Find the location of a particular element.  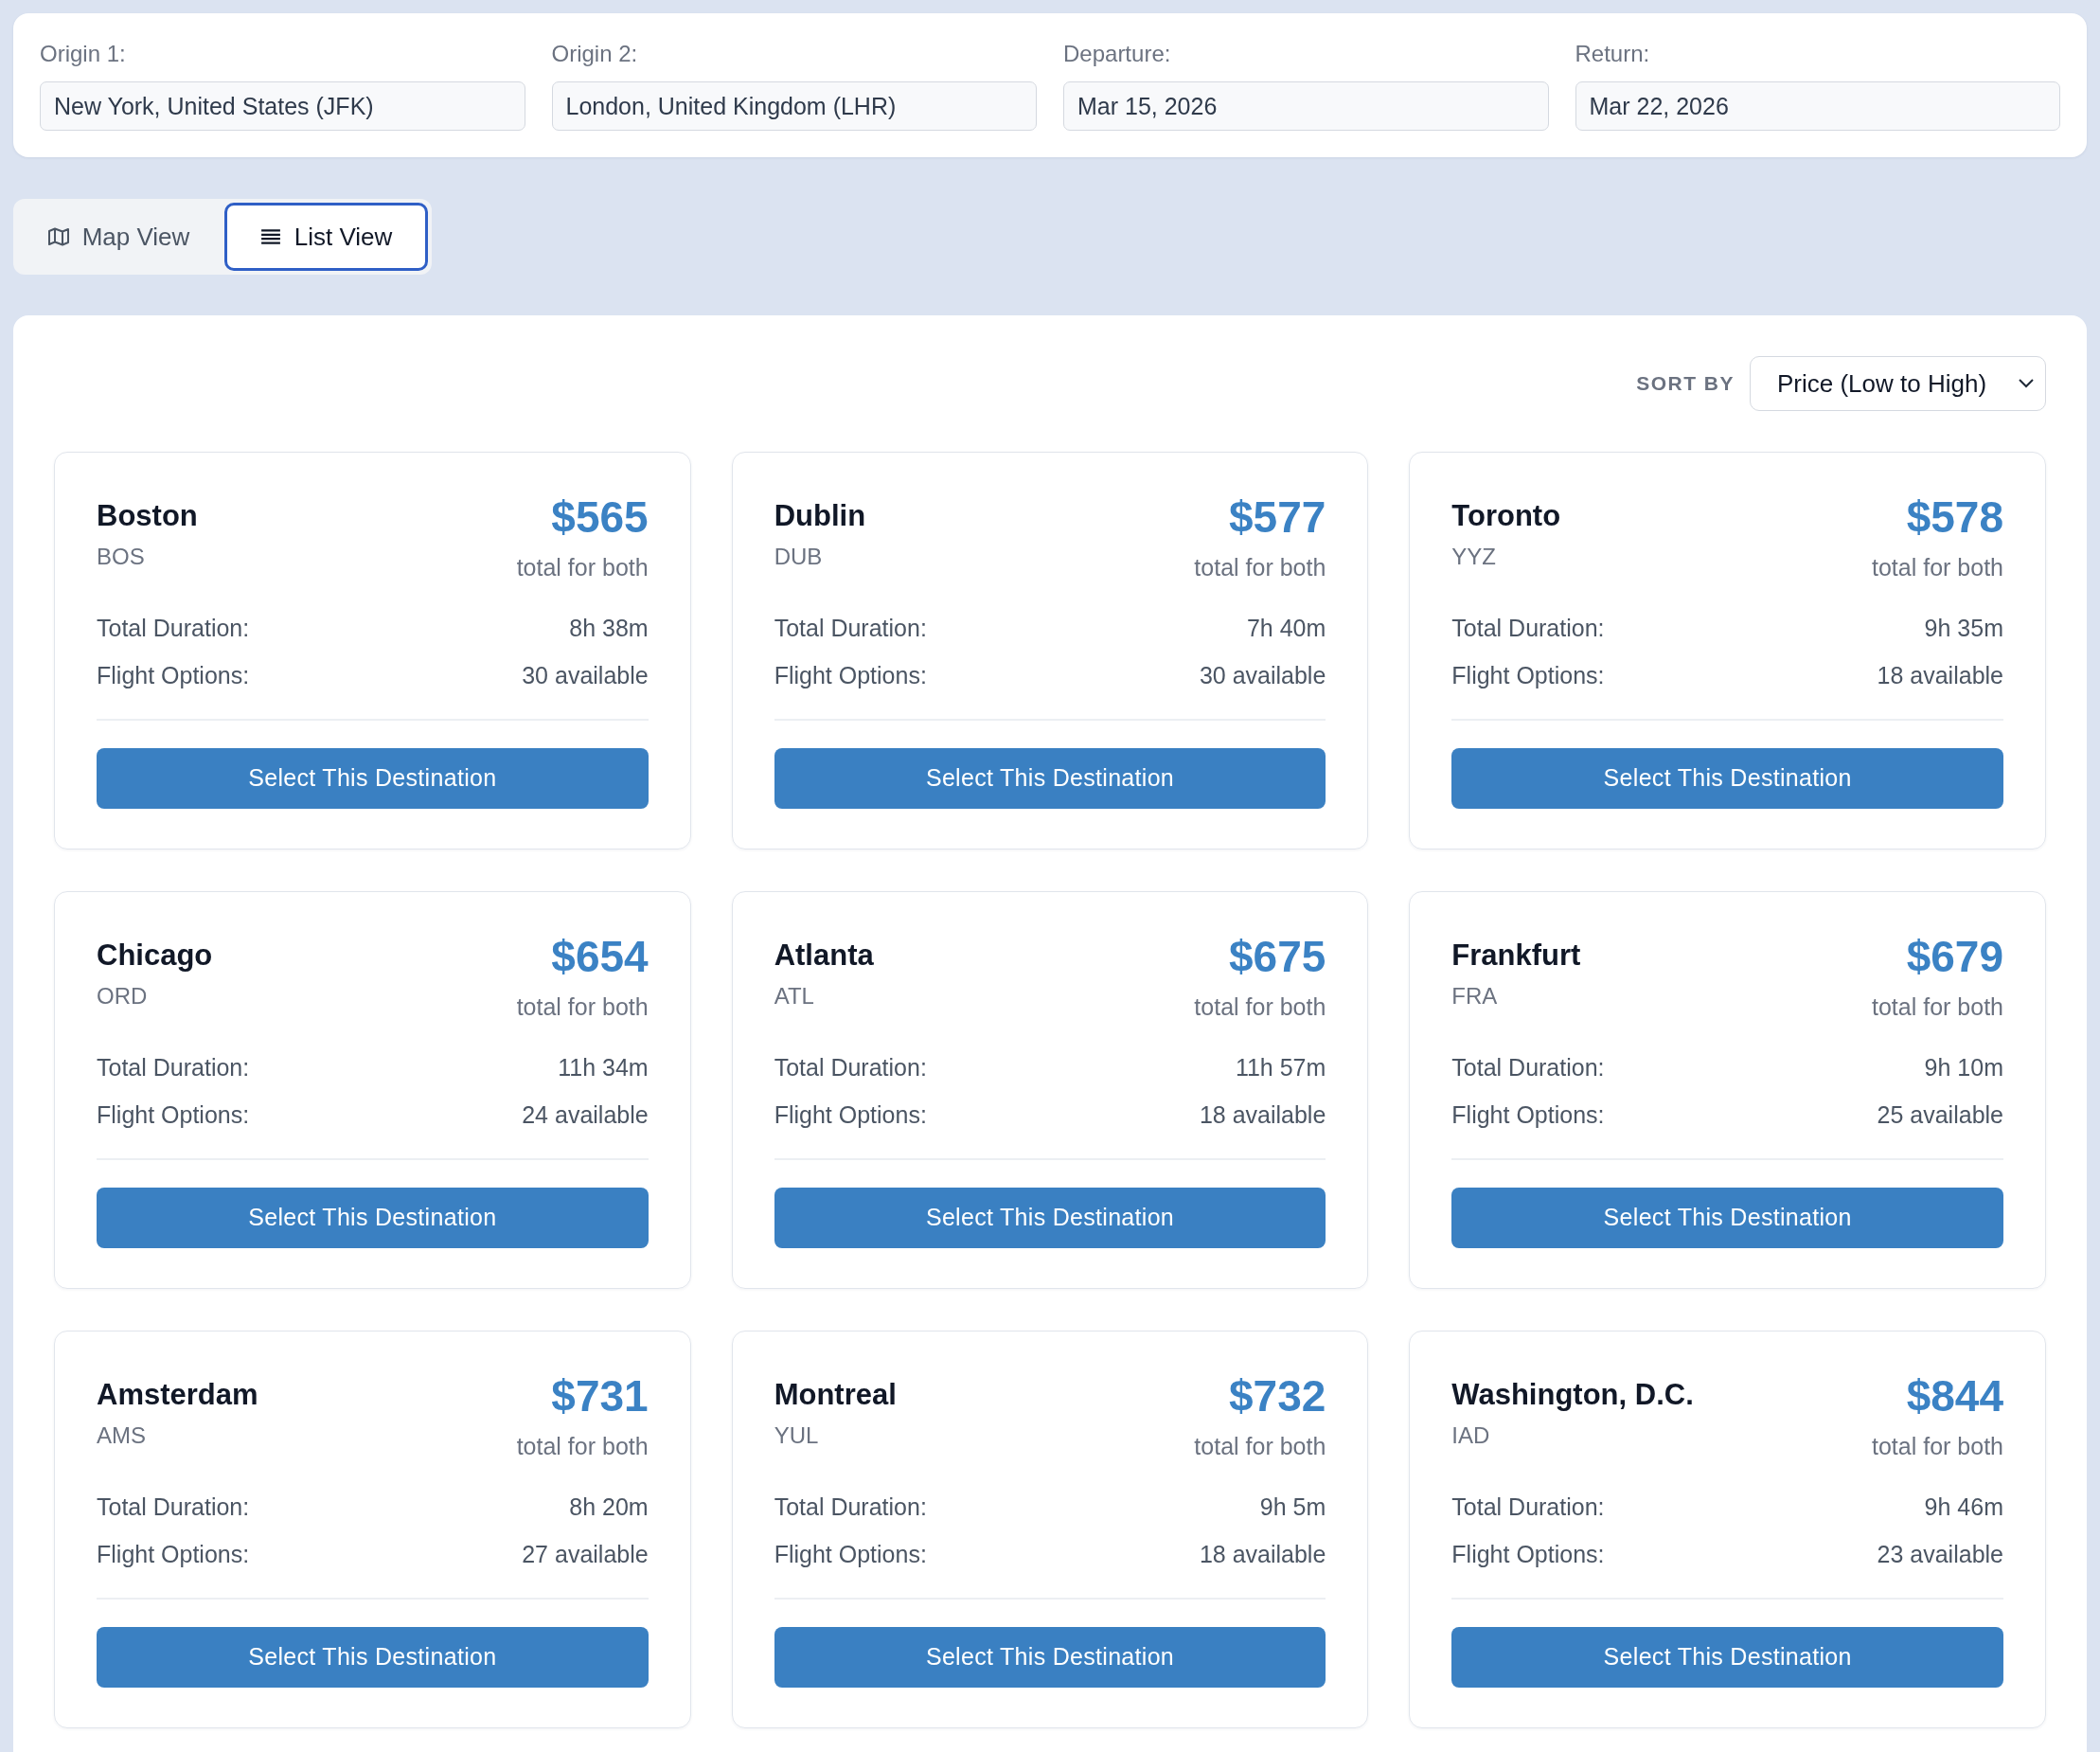

field-label: Origin 1: is located at coordinates (83, 54).